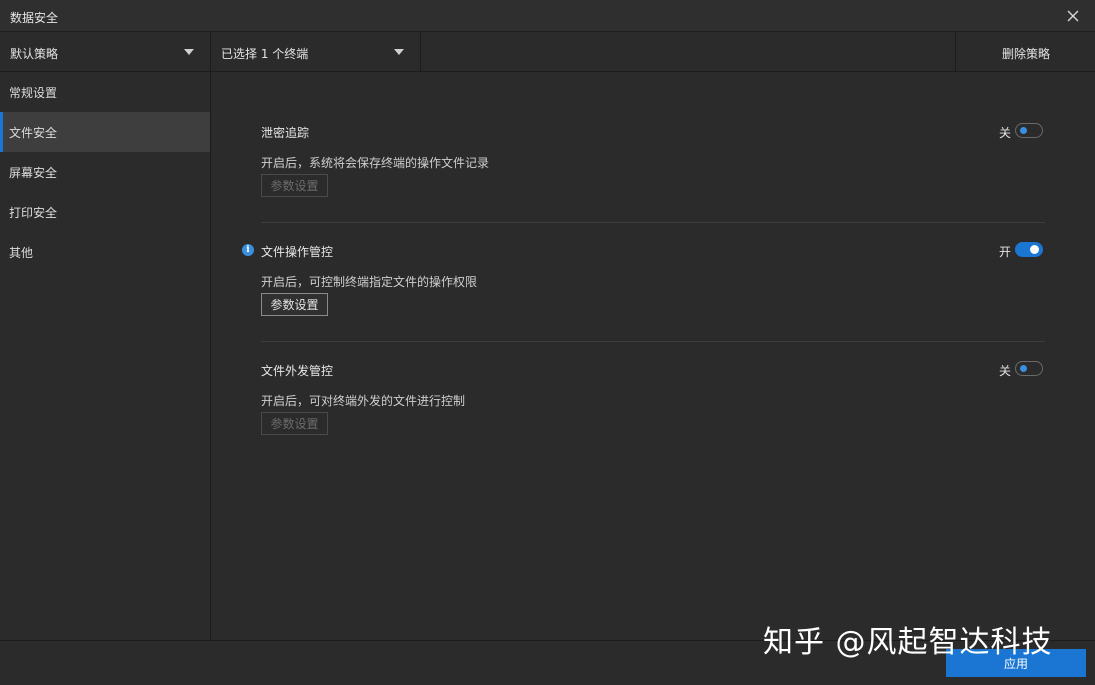 This screenshot has width=1095, height=685. Describe the element at coordinates (33, 213) in the screenshot. I see `sidebar-item-label: 打印安全` at that location.